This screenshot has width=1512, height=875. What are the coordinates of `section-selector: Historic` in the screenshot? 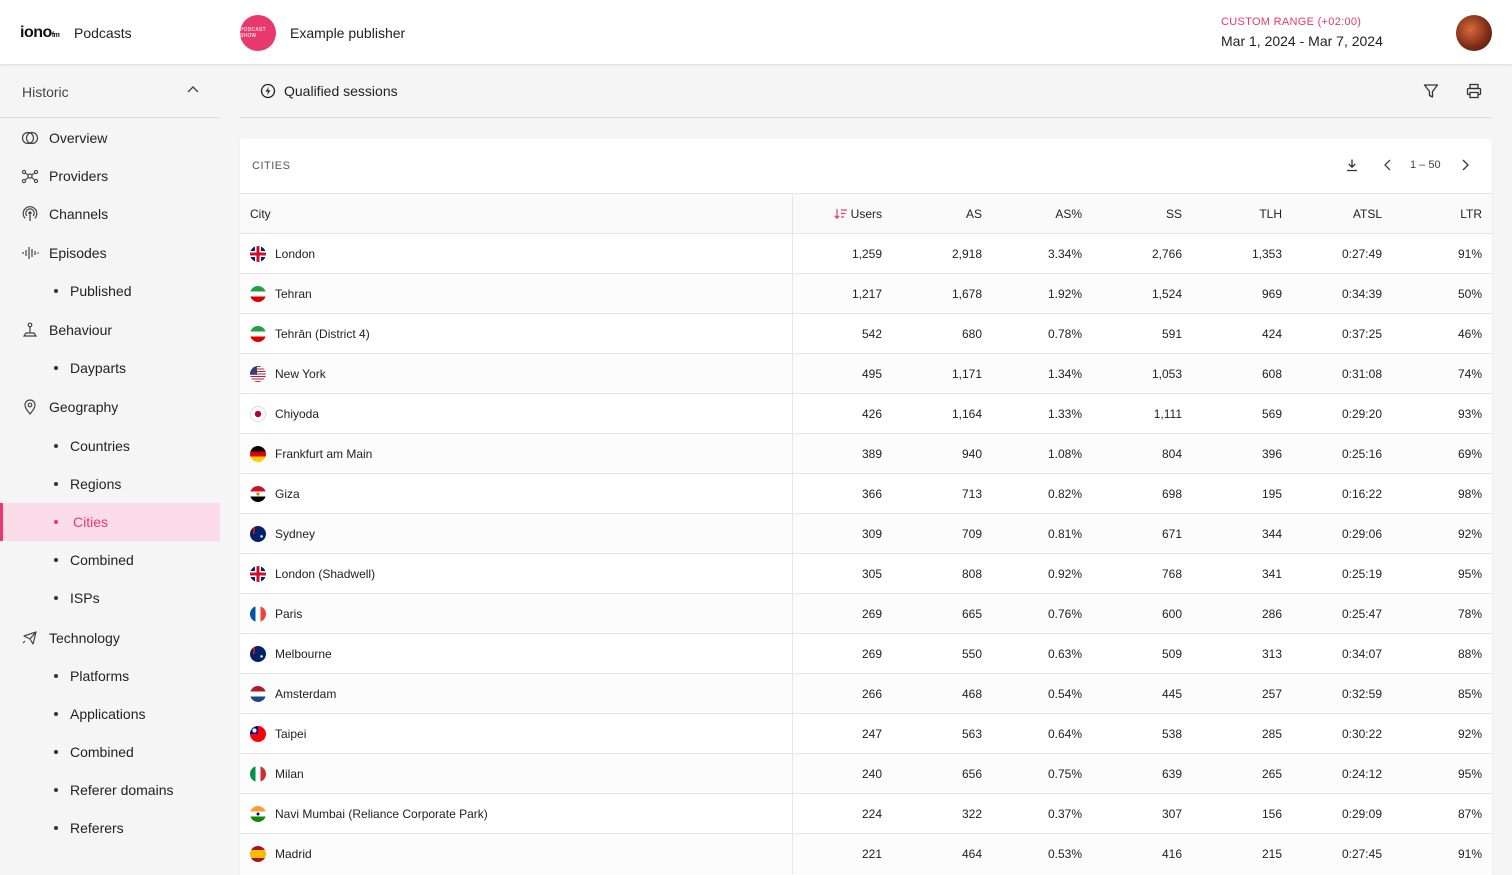 It's located at (45, 92).